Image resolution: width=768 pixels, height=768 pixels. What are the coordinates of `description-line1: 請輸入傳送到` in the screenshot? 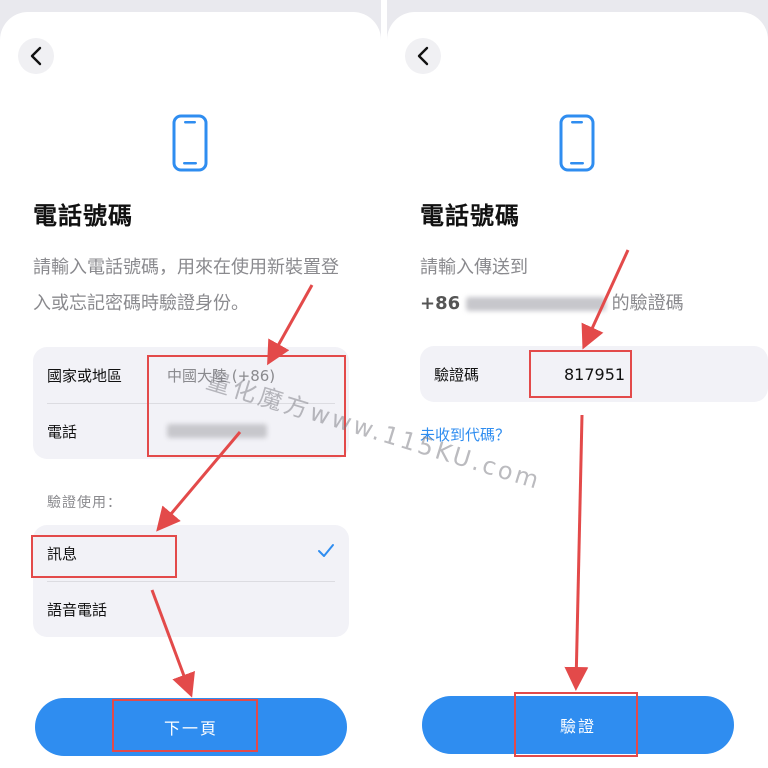 It's located at (474, 267).